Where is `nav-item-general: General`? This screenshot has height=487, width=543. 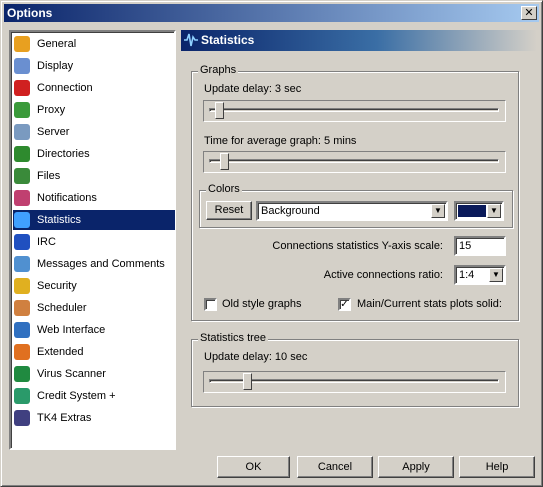 nav-item-general: General is located at coordinates (94, 44).